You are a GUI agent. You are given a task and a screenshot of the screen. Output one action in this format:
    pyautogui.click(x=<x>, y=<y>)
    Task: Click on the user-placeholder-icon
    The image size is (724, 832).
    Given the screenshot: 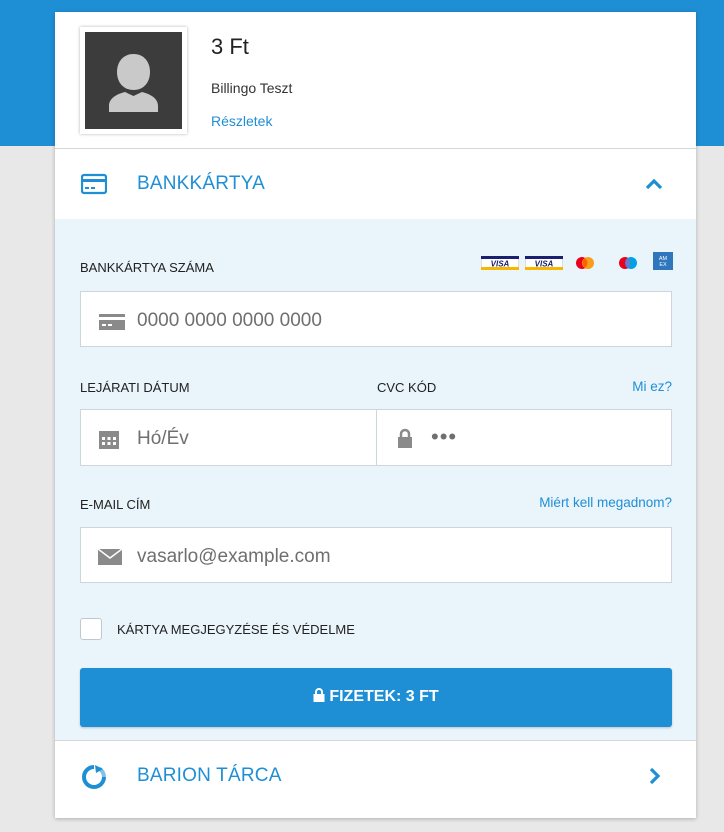 What is the action you would take?
    pyautogui.click(x=133, y=83)
    